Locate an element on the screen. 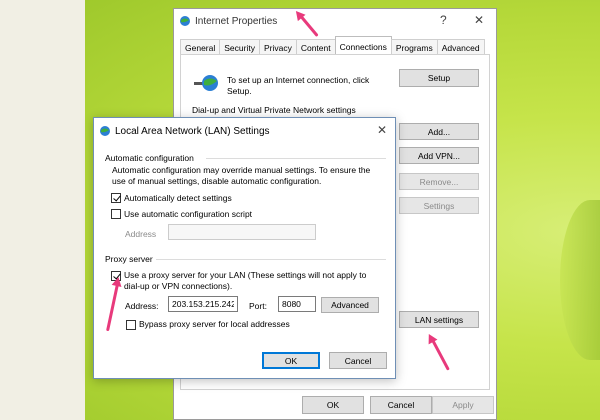 Image resolution: width=600 pixels, height=420 pixels. script-address-label: Address is located at coordinates (141, 234).